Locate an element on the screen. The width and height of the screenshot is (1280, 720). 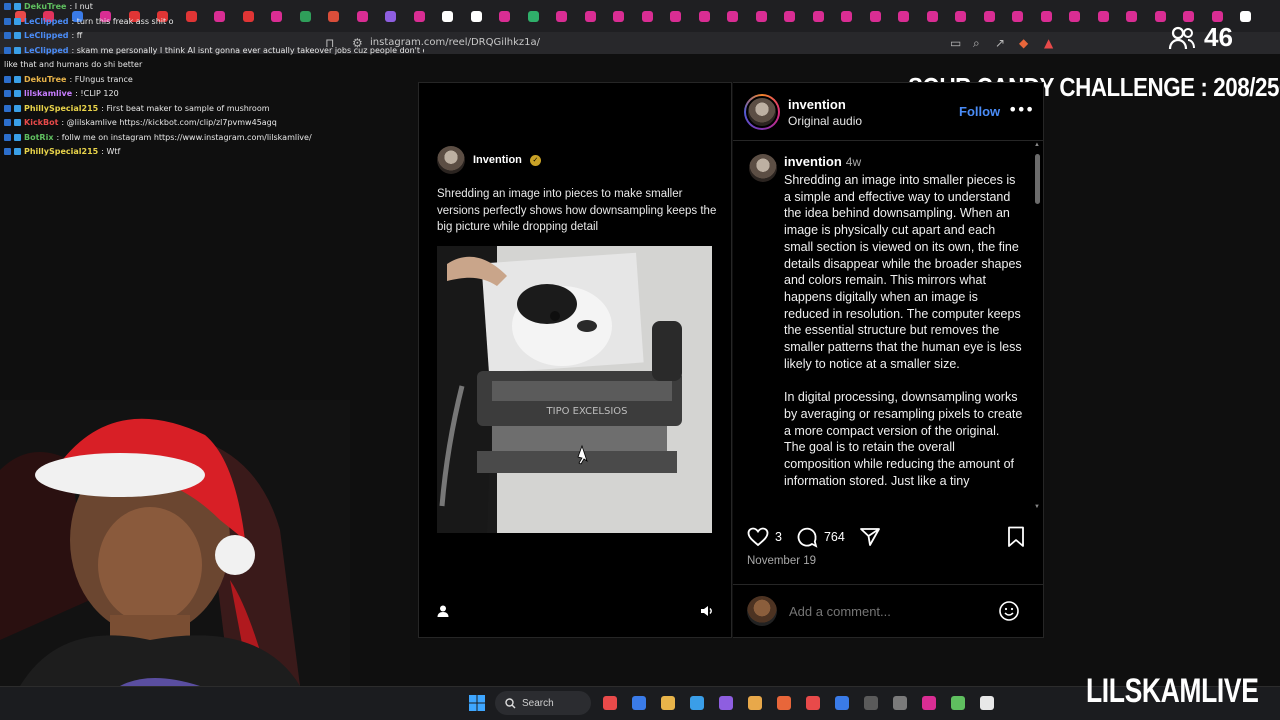
taskbar-search: Search is located at coordinates (543, 703).